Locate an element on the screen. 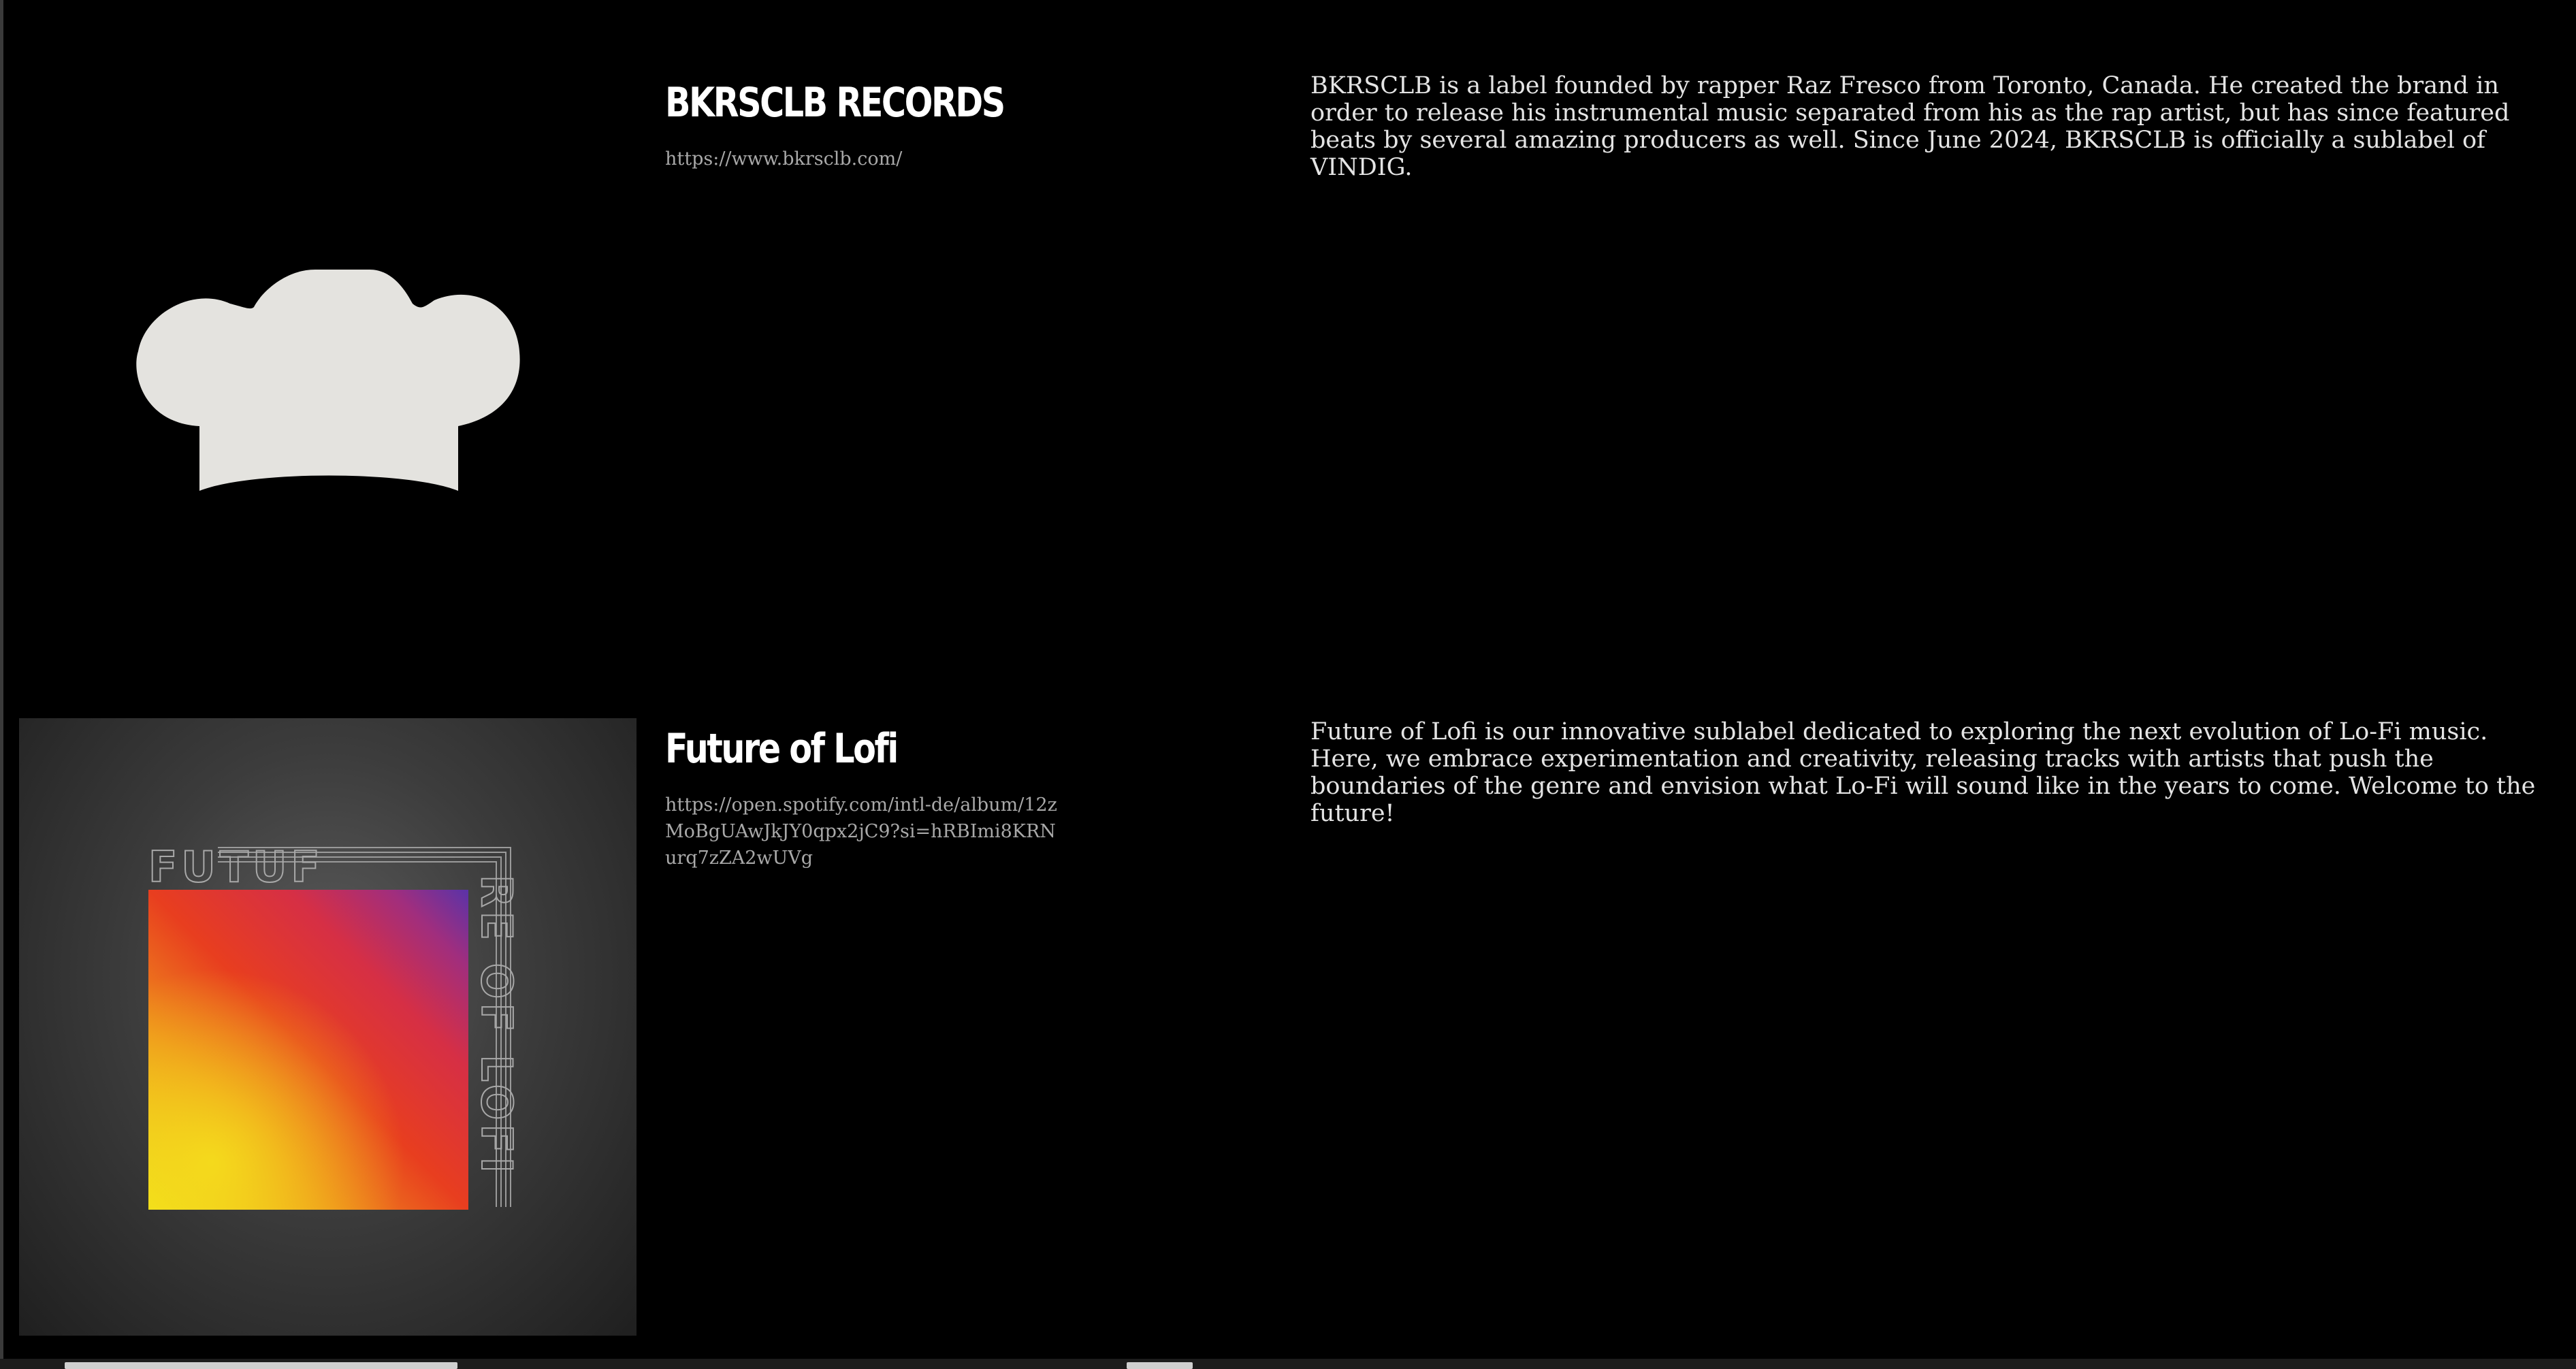  scrollbar-thumb-secondary is located at coordinates (1160, 1365).